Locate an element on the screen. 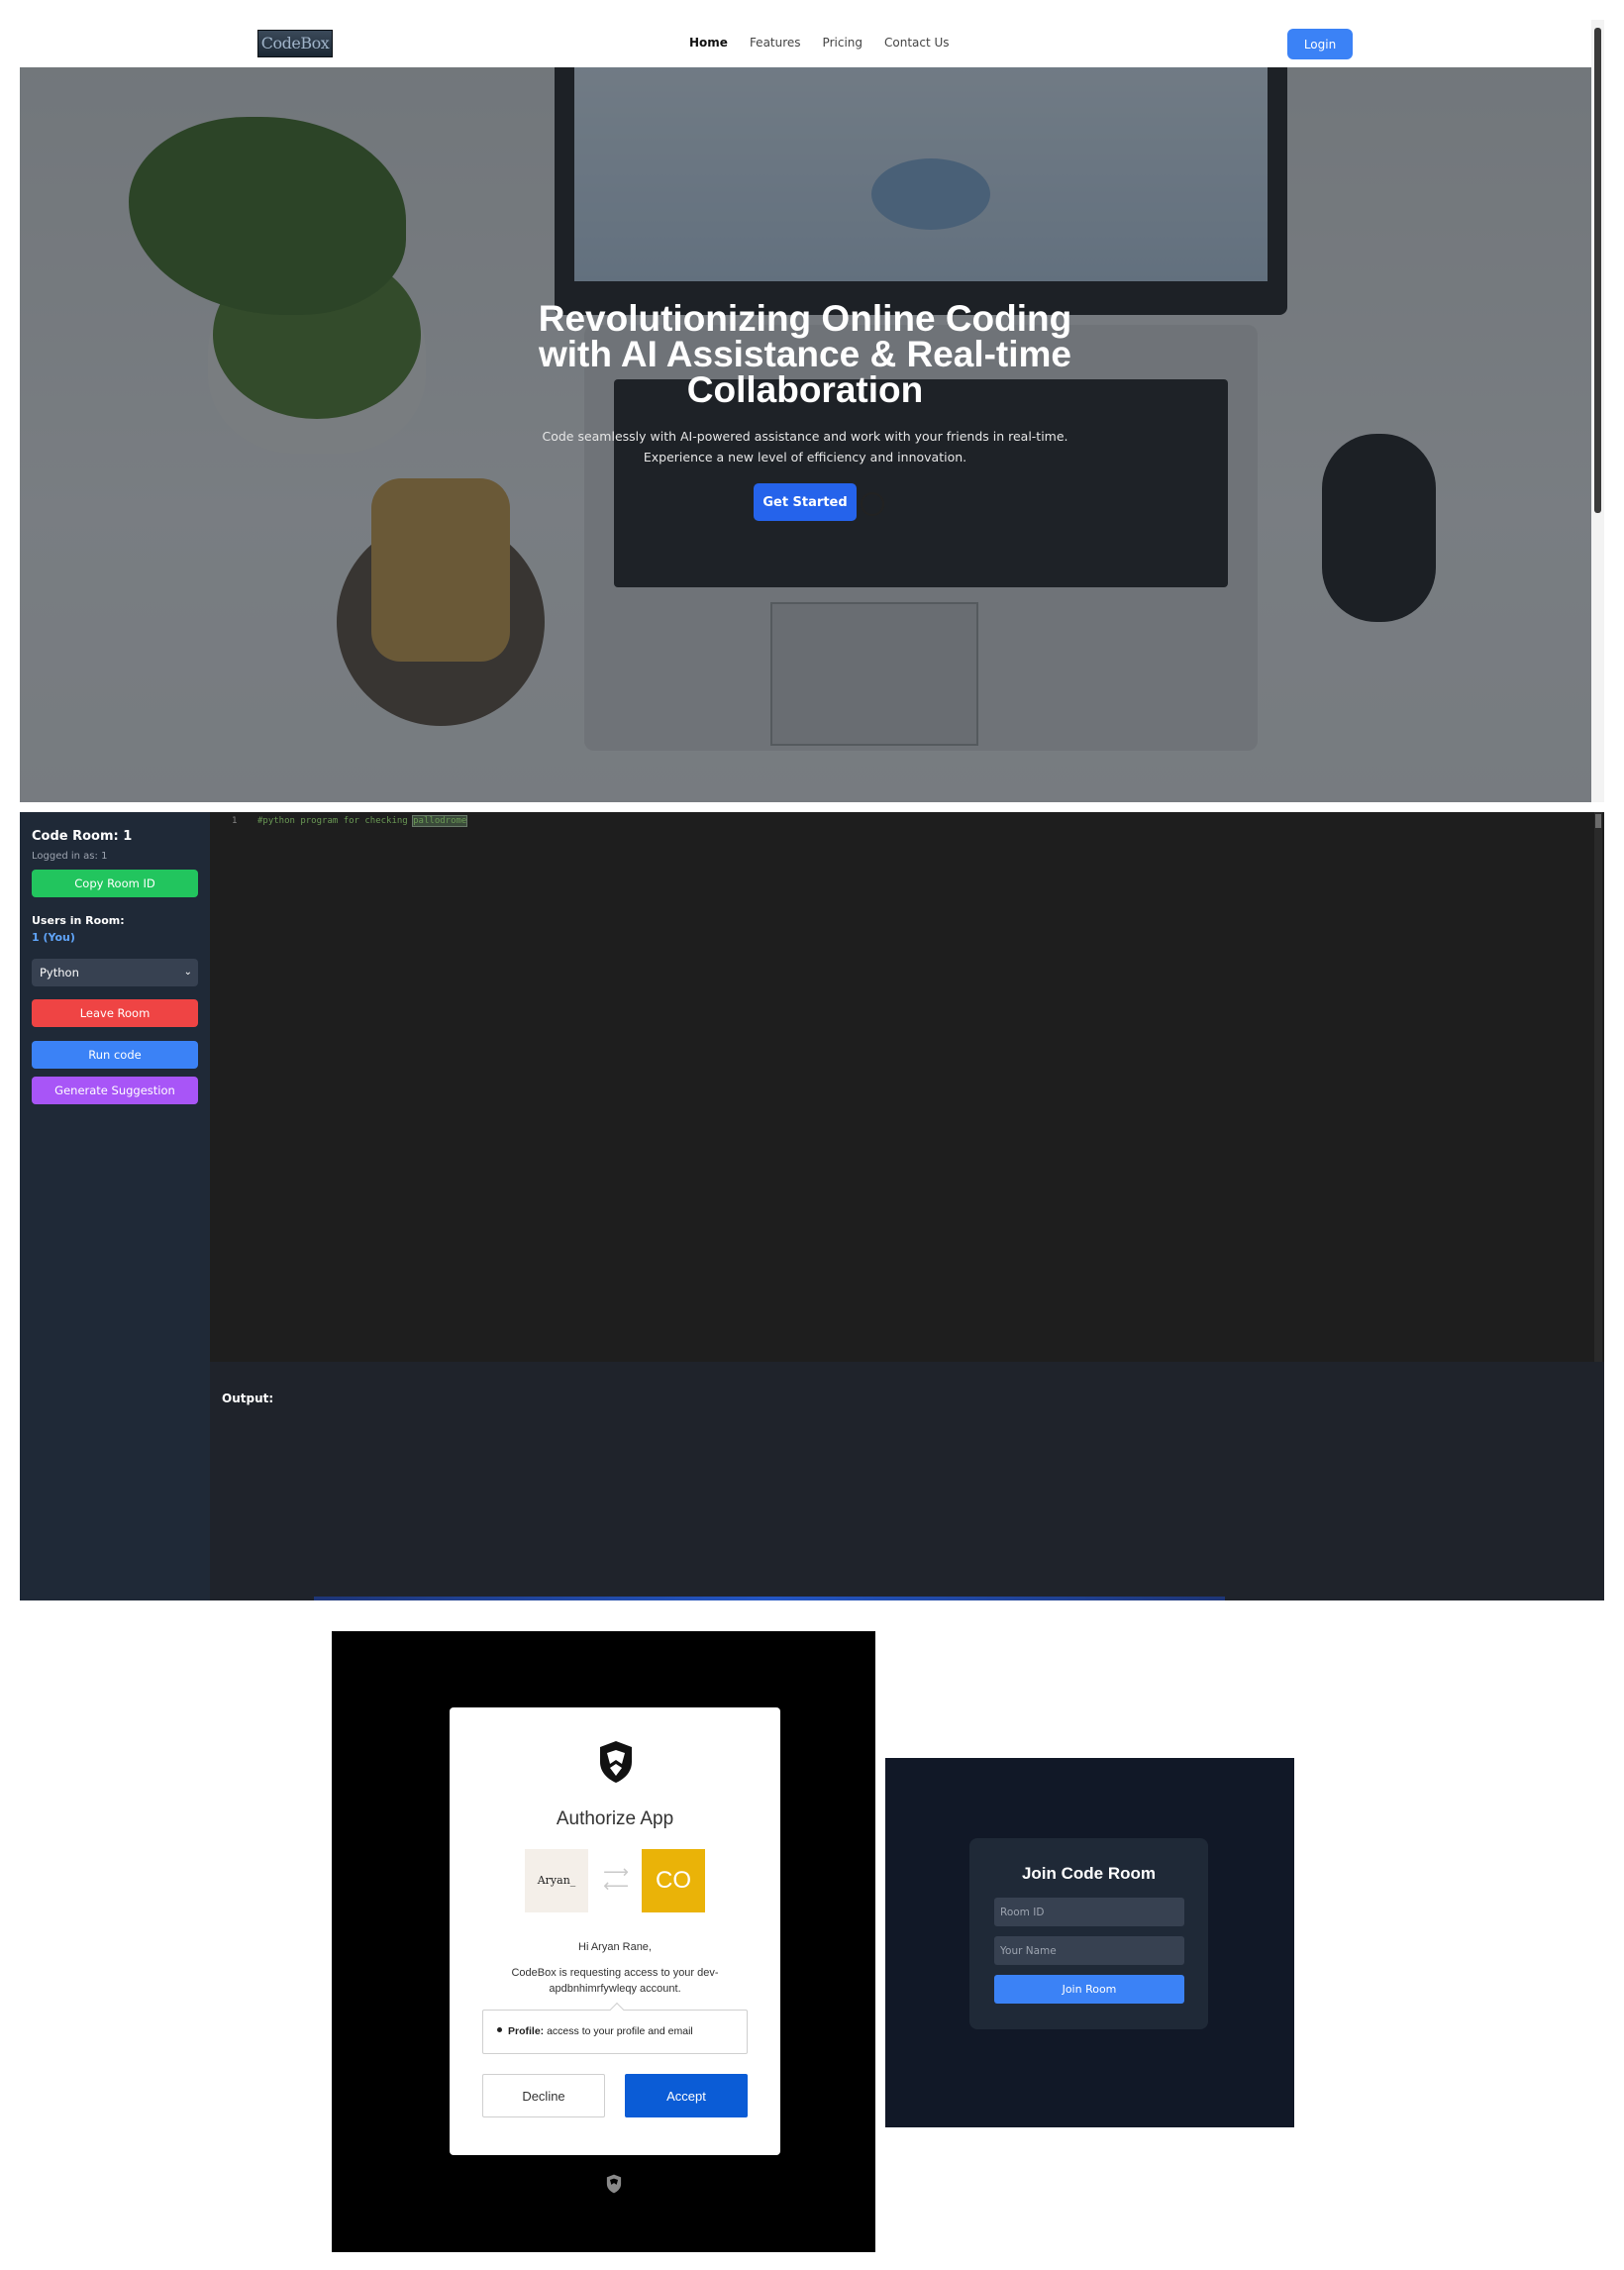  scope-notch is located at coordinates (617, 2009).